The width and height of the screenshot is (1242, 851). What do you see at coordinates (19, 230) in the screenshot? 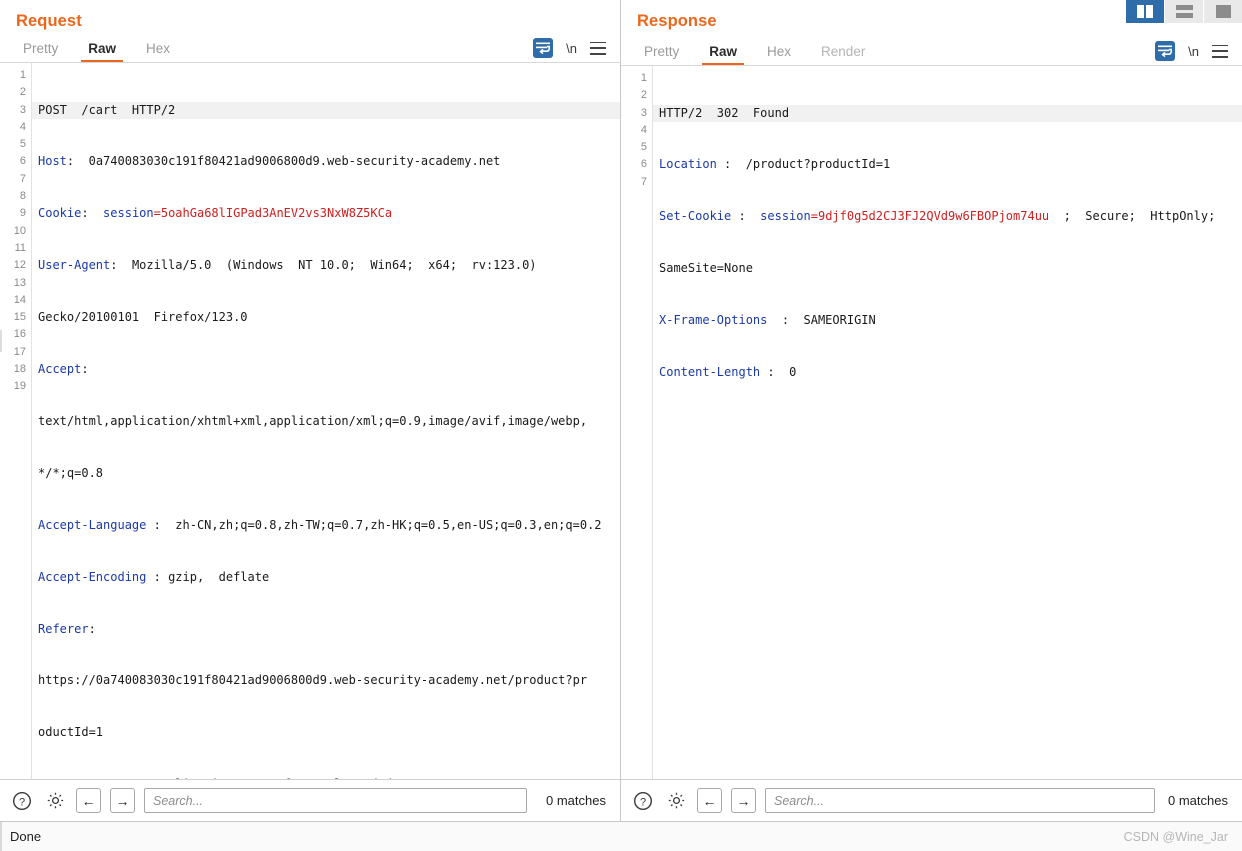
I see `line-number: 10` at bounding box center [19, 230].